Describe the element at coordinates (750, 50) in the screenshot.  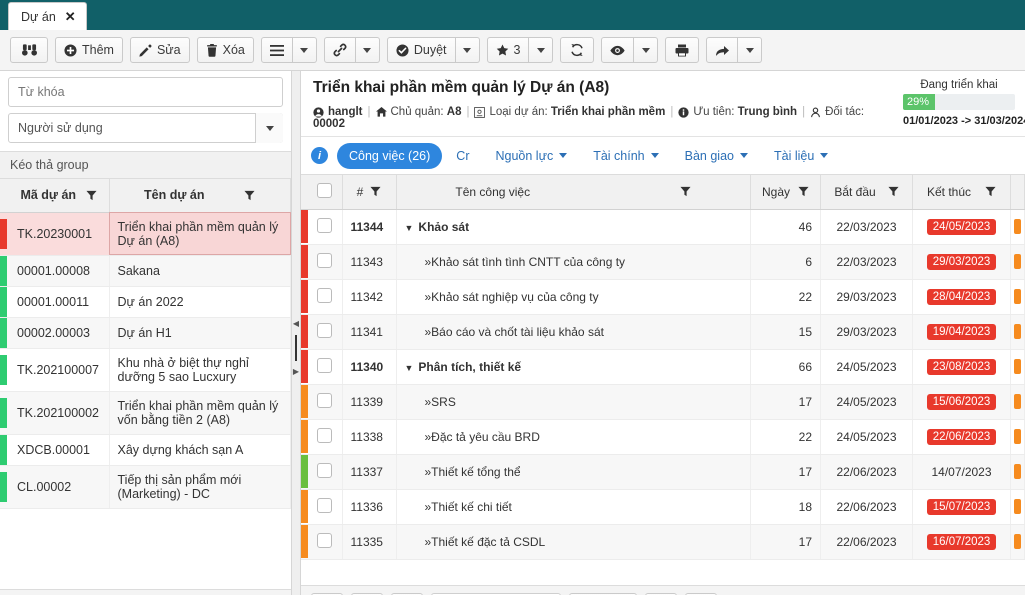
I see `share-dropdown-button` at that location.